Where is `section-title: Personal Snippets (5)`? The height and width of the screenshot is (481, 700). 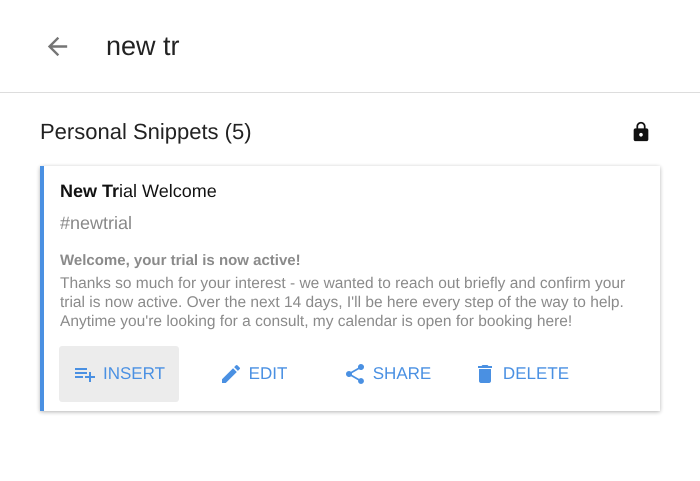
section-title: Personal Snippets (5) is located at coordinates (146, 132).